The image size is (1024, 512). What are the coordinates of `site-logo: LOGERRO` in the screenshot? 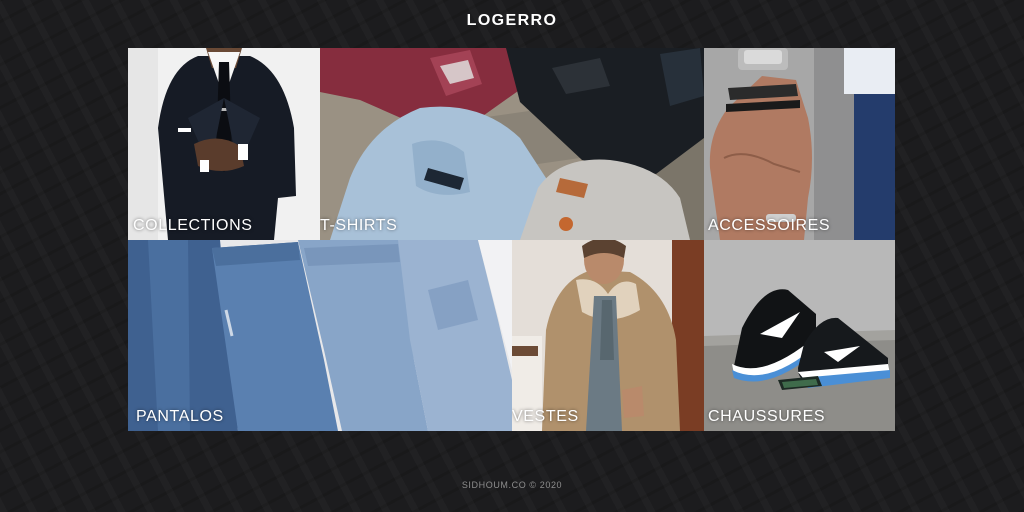 It's located at (512, 21).